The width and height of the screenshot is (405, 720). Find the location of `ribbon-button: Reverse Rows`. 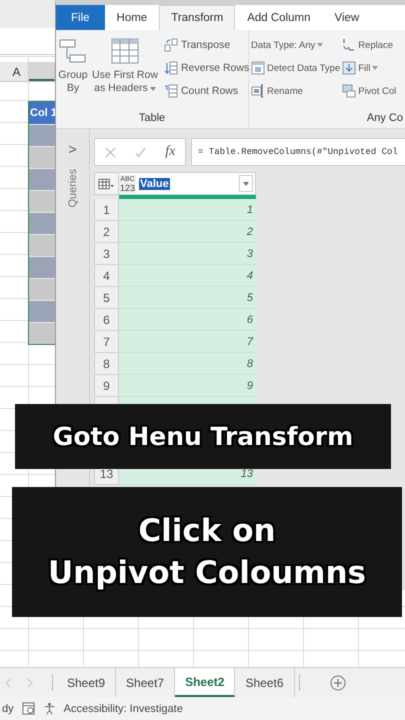

ribbon-button: Reverse Rows is located at coordinates (207, 68).